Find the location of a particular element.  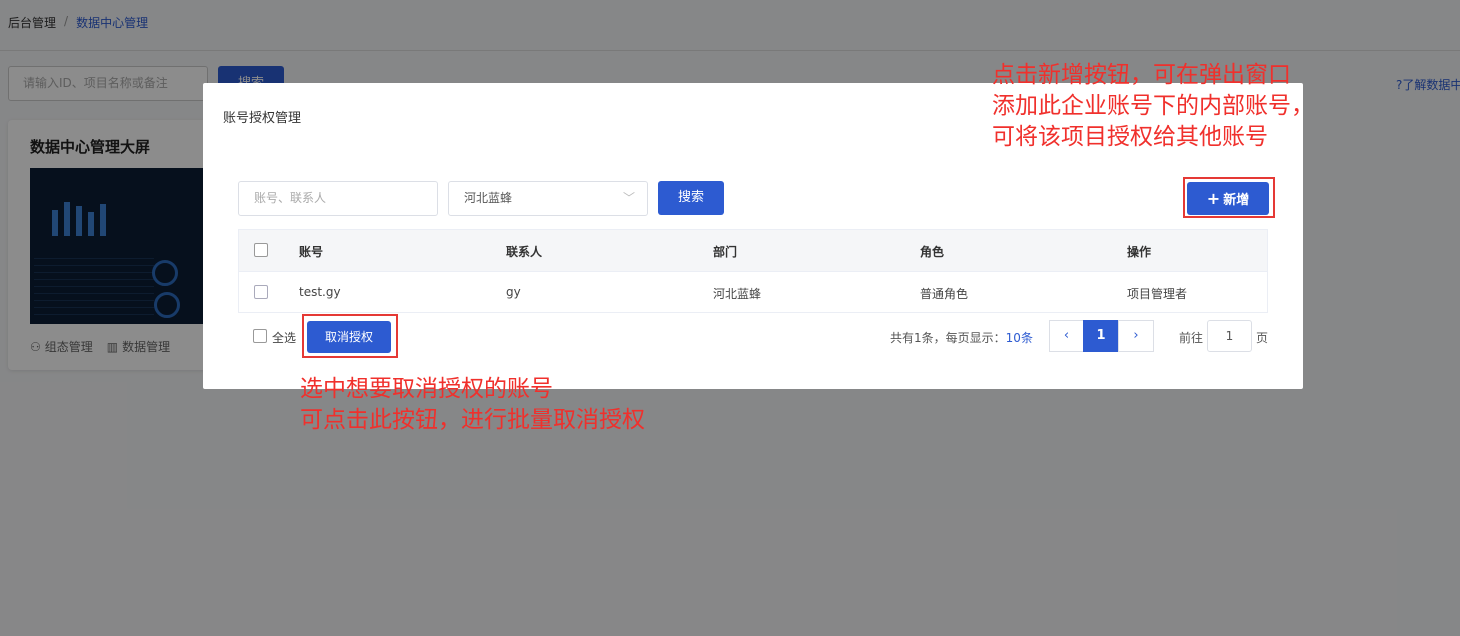

pagination-total: 共有1条，每页显示：10条 is located at coordinates (961, 337).